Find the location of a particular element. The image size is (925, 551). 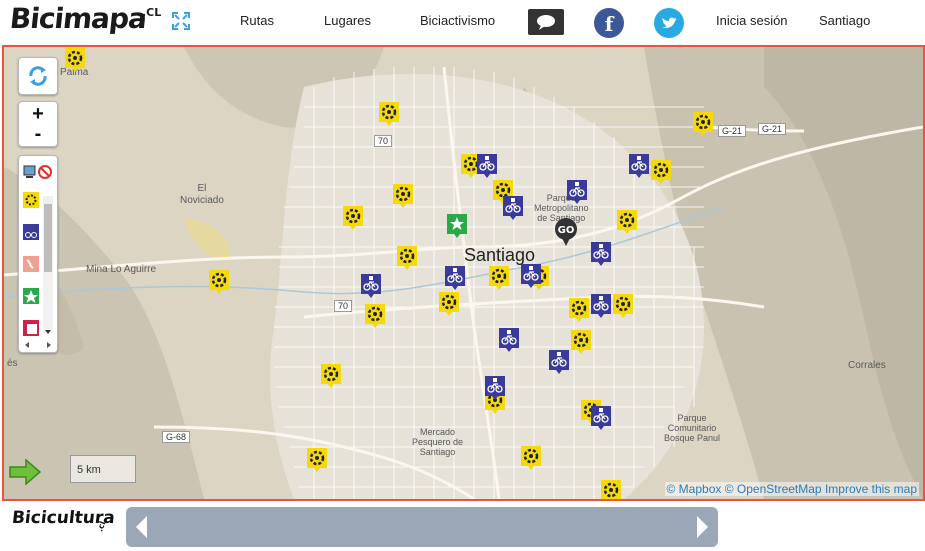

fullscreen-icon is located at coordinates (181, 21).